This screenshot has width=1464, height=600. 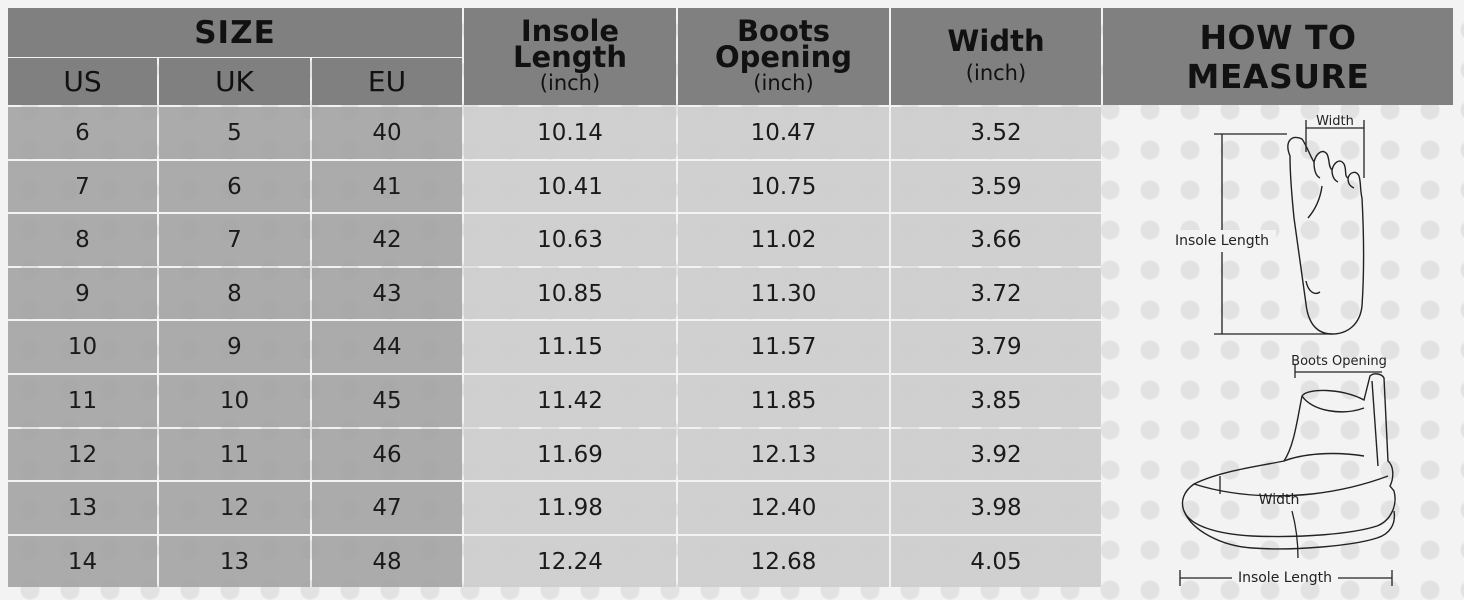 I want to click on insole-header-unit: (inch), so click(x=570, y=82).